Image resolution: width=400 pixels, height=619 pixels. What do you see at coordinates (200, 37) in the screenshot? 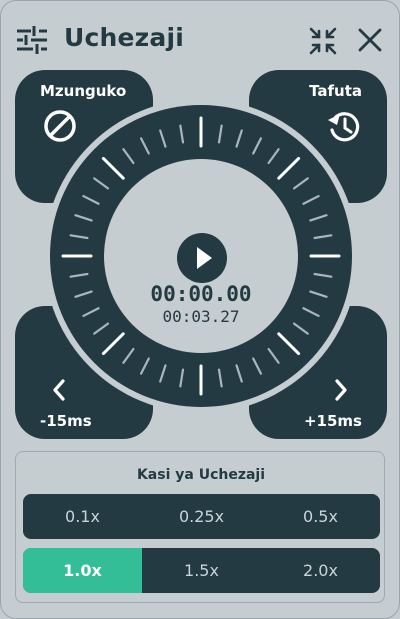
I see `header: Uchezaji` at bounding box center [200, 37].